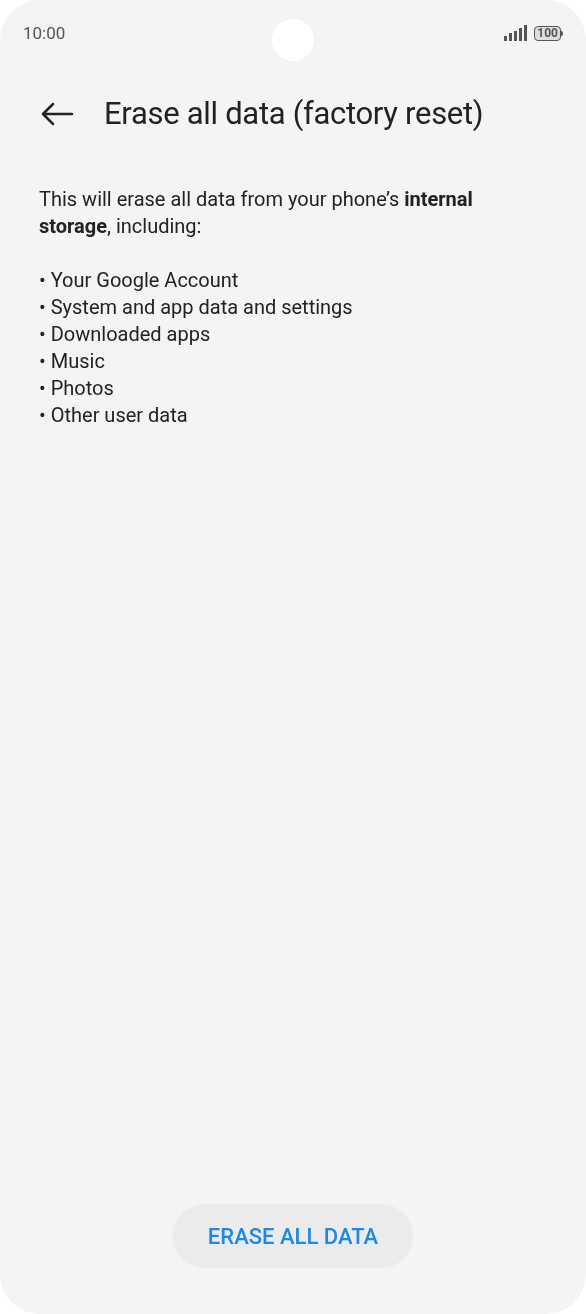 The image size is (586, 1314). Describe the element at coordinates (293, 1236) in the screenshot. I see `erase-all-data-button: ERASE ALL DATA` at that location.